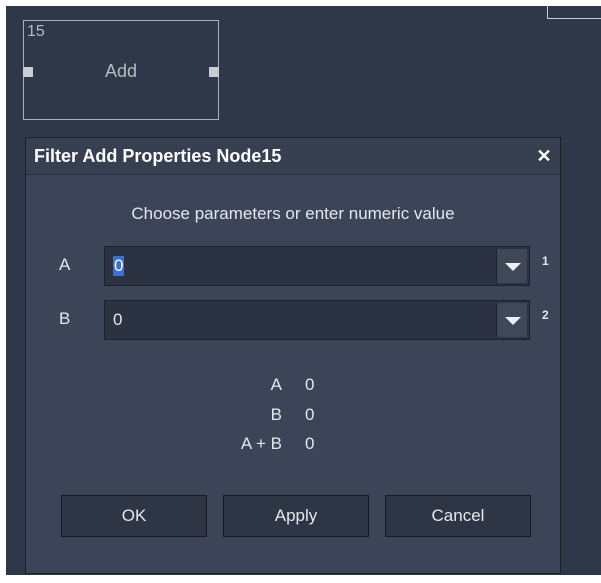 The height and width of the screenshot is (583, 601). I want to click on node-title: Add, so click(121, 71).